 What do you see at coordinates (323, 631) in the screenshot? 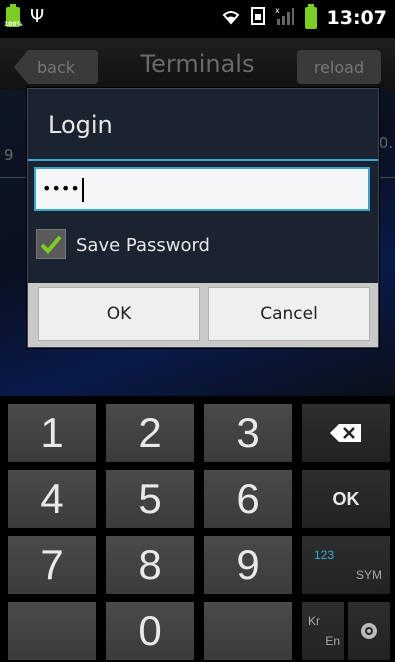
I see `language-key: Kr En` at bounding box center [323, 631].